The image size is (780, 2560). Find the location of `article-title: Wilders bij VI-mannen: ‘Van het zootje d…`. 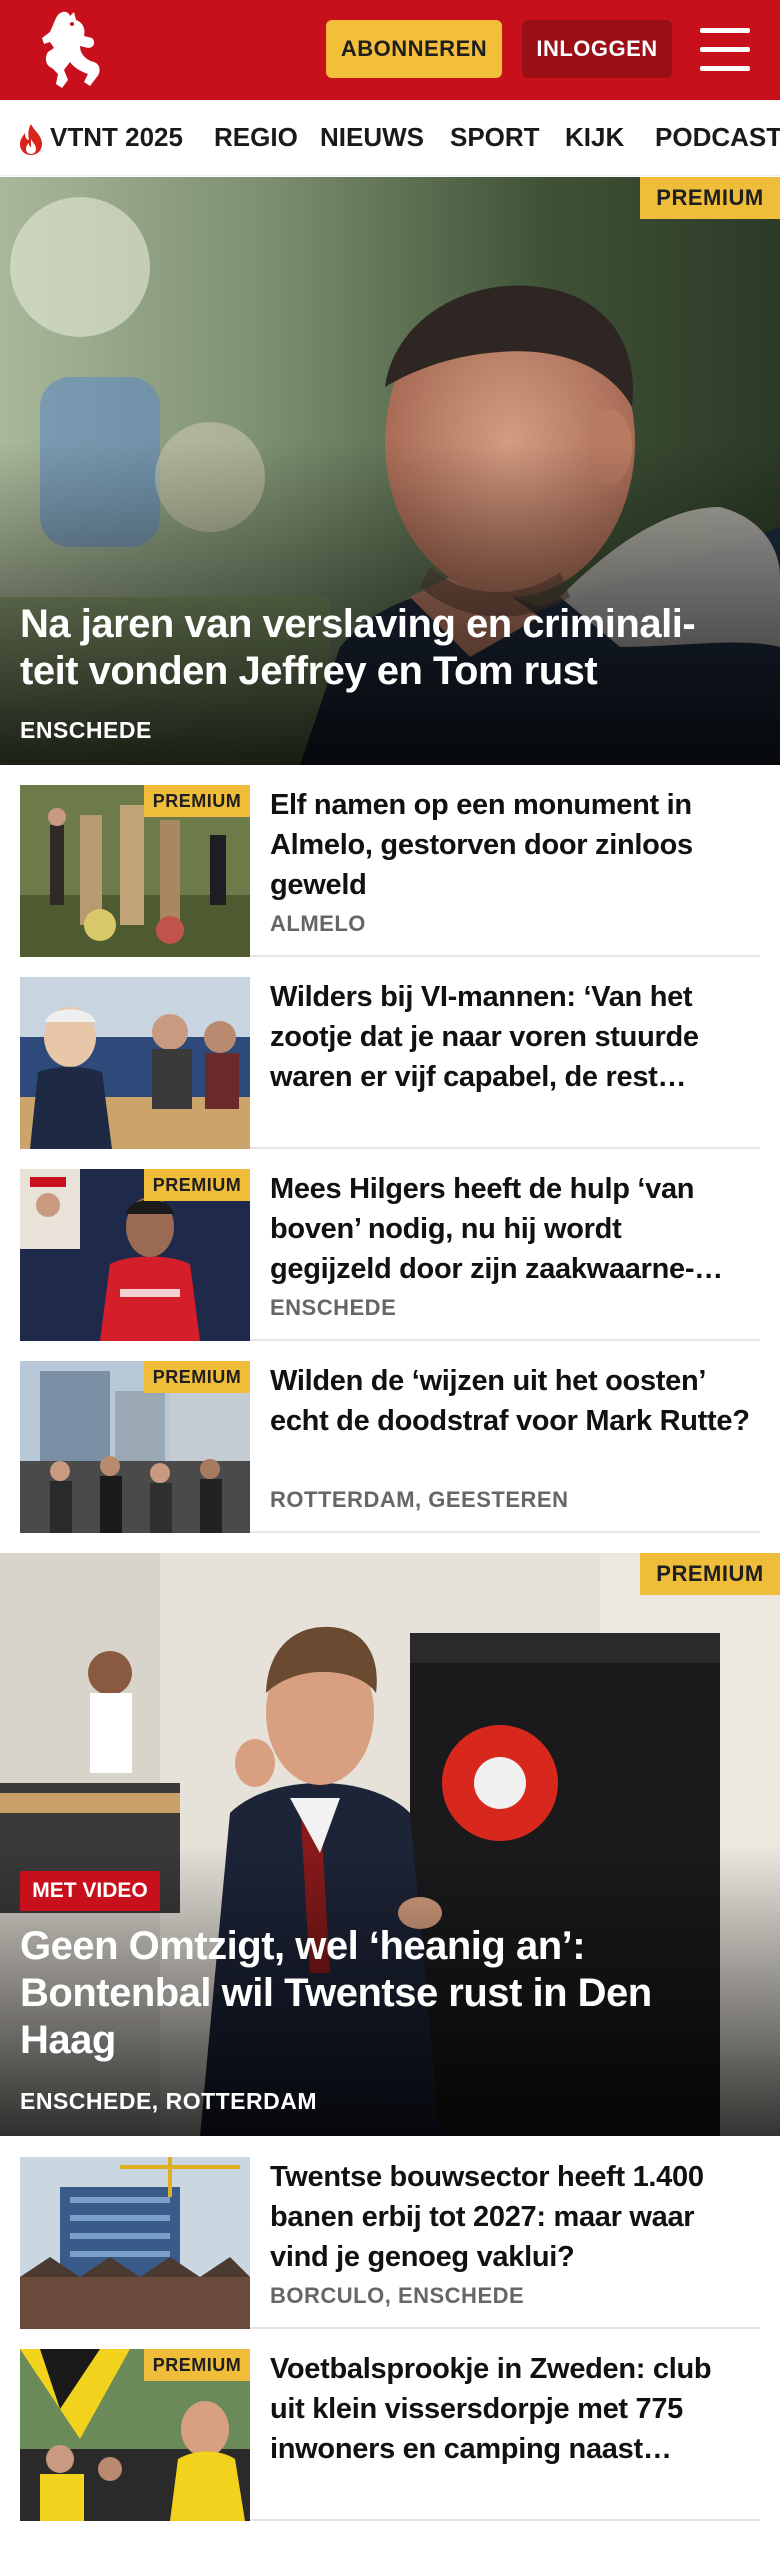

article-title: Wilders bij VI-mannen: ‘Van het zootje d… is located at coordinates (510, 1037).